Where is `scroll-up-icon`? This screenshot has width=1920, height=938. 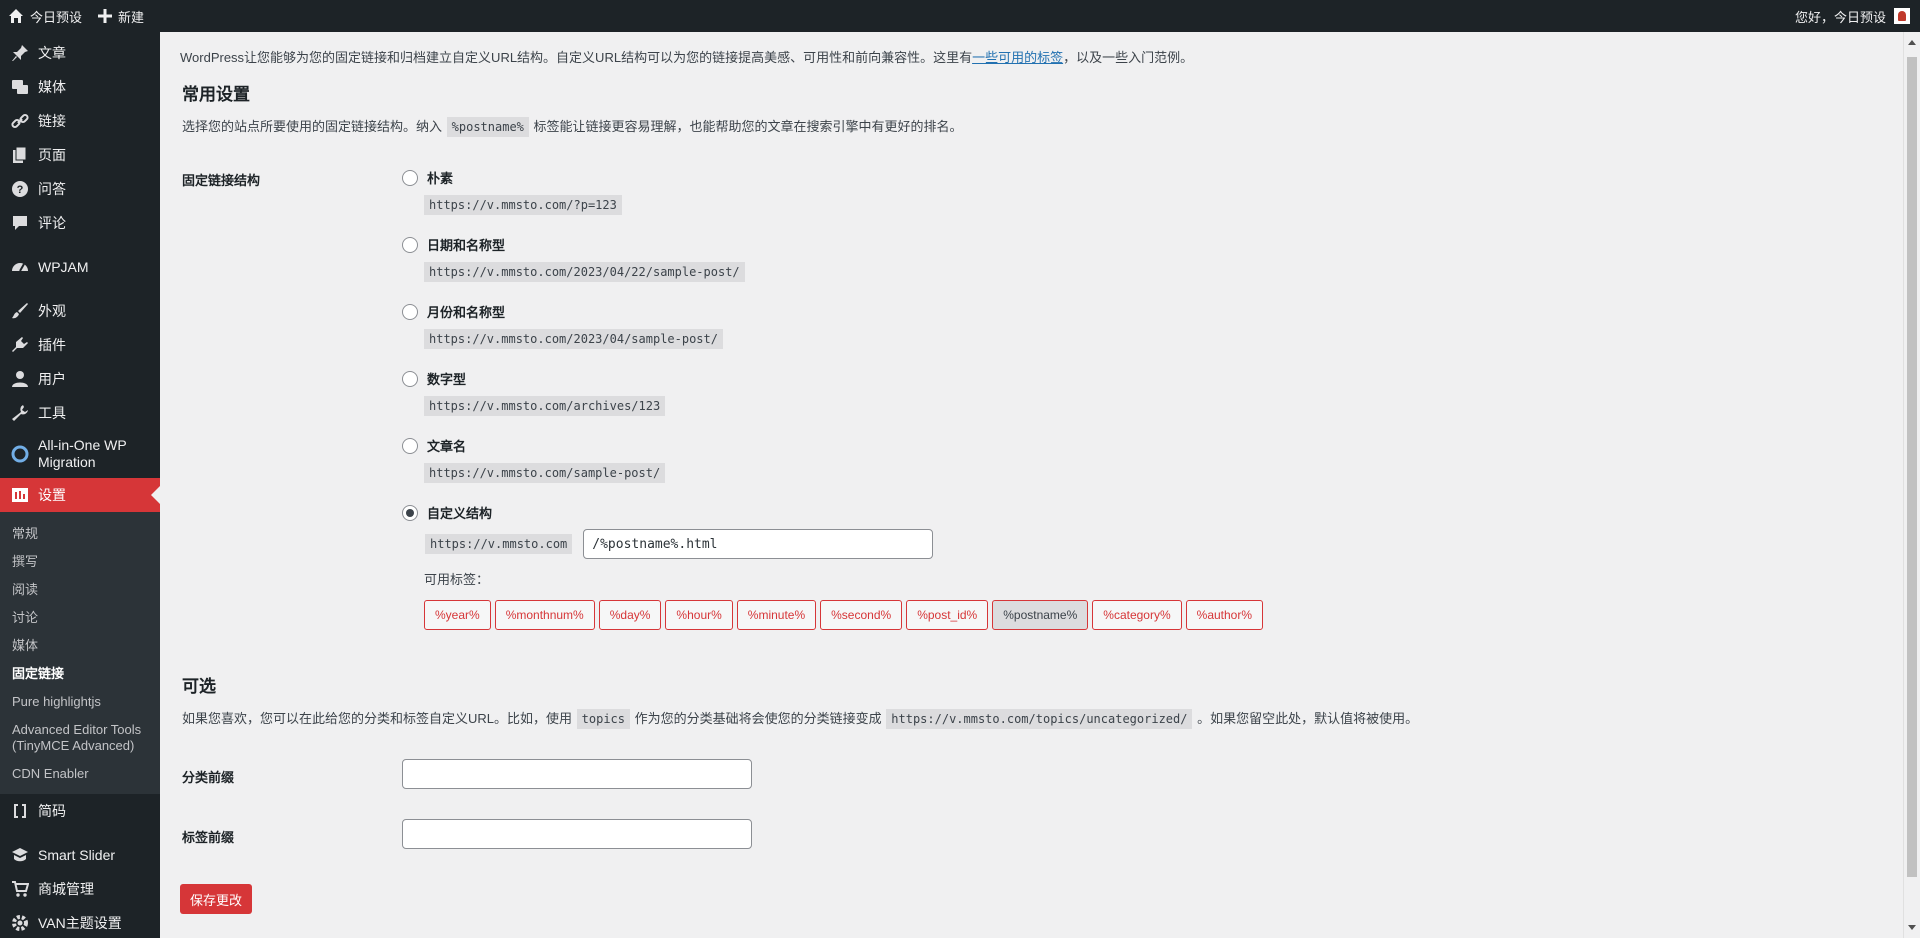
scroll-up-icon is located at coordinates (1912, 42).